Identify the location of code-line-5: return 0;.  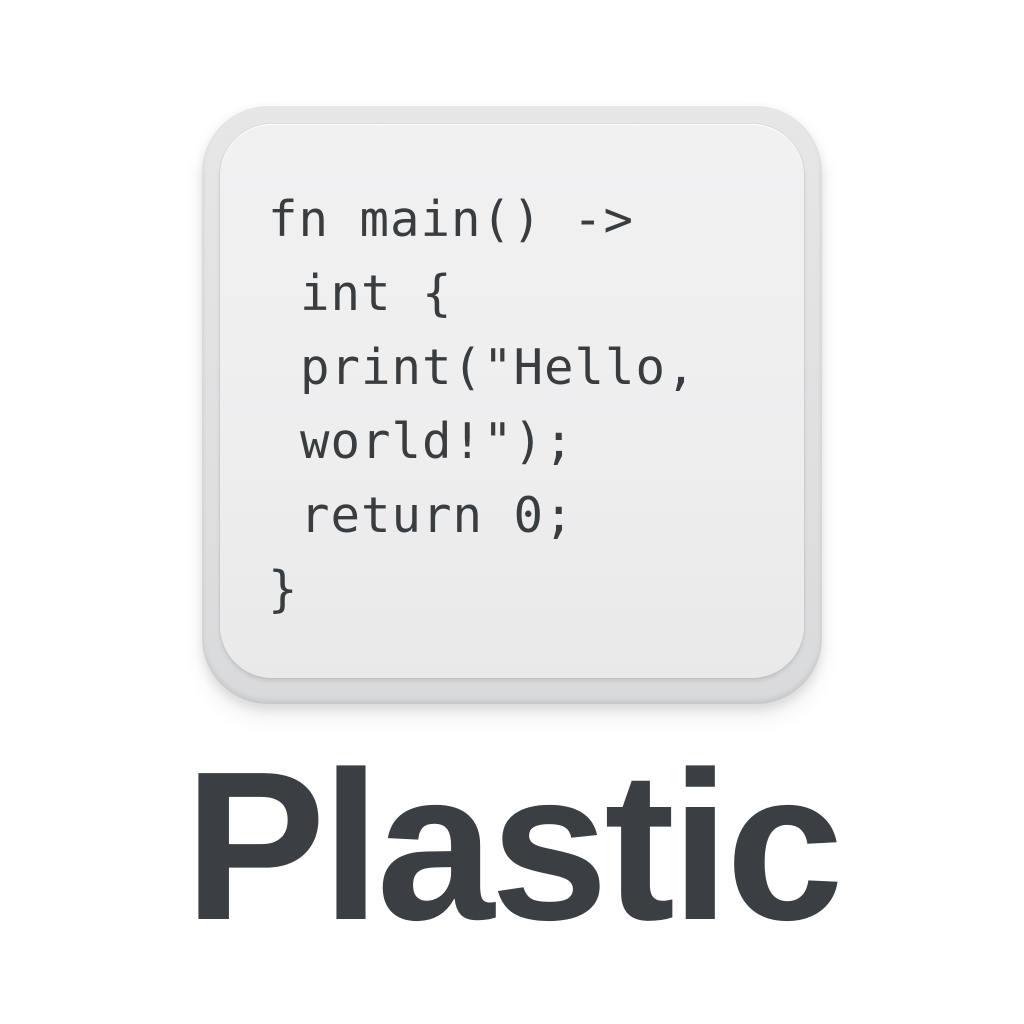
(437, 515).